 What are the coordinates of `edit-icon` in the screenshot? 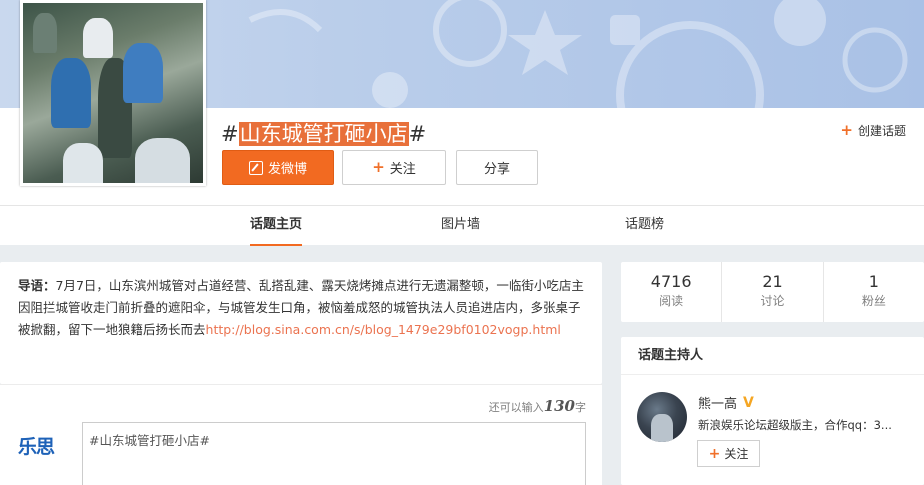 It's located at (255, 167).